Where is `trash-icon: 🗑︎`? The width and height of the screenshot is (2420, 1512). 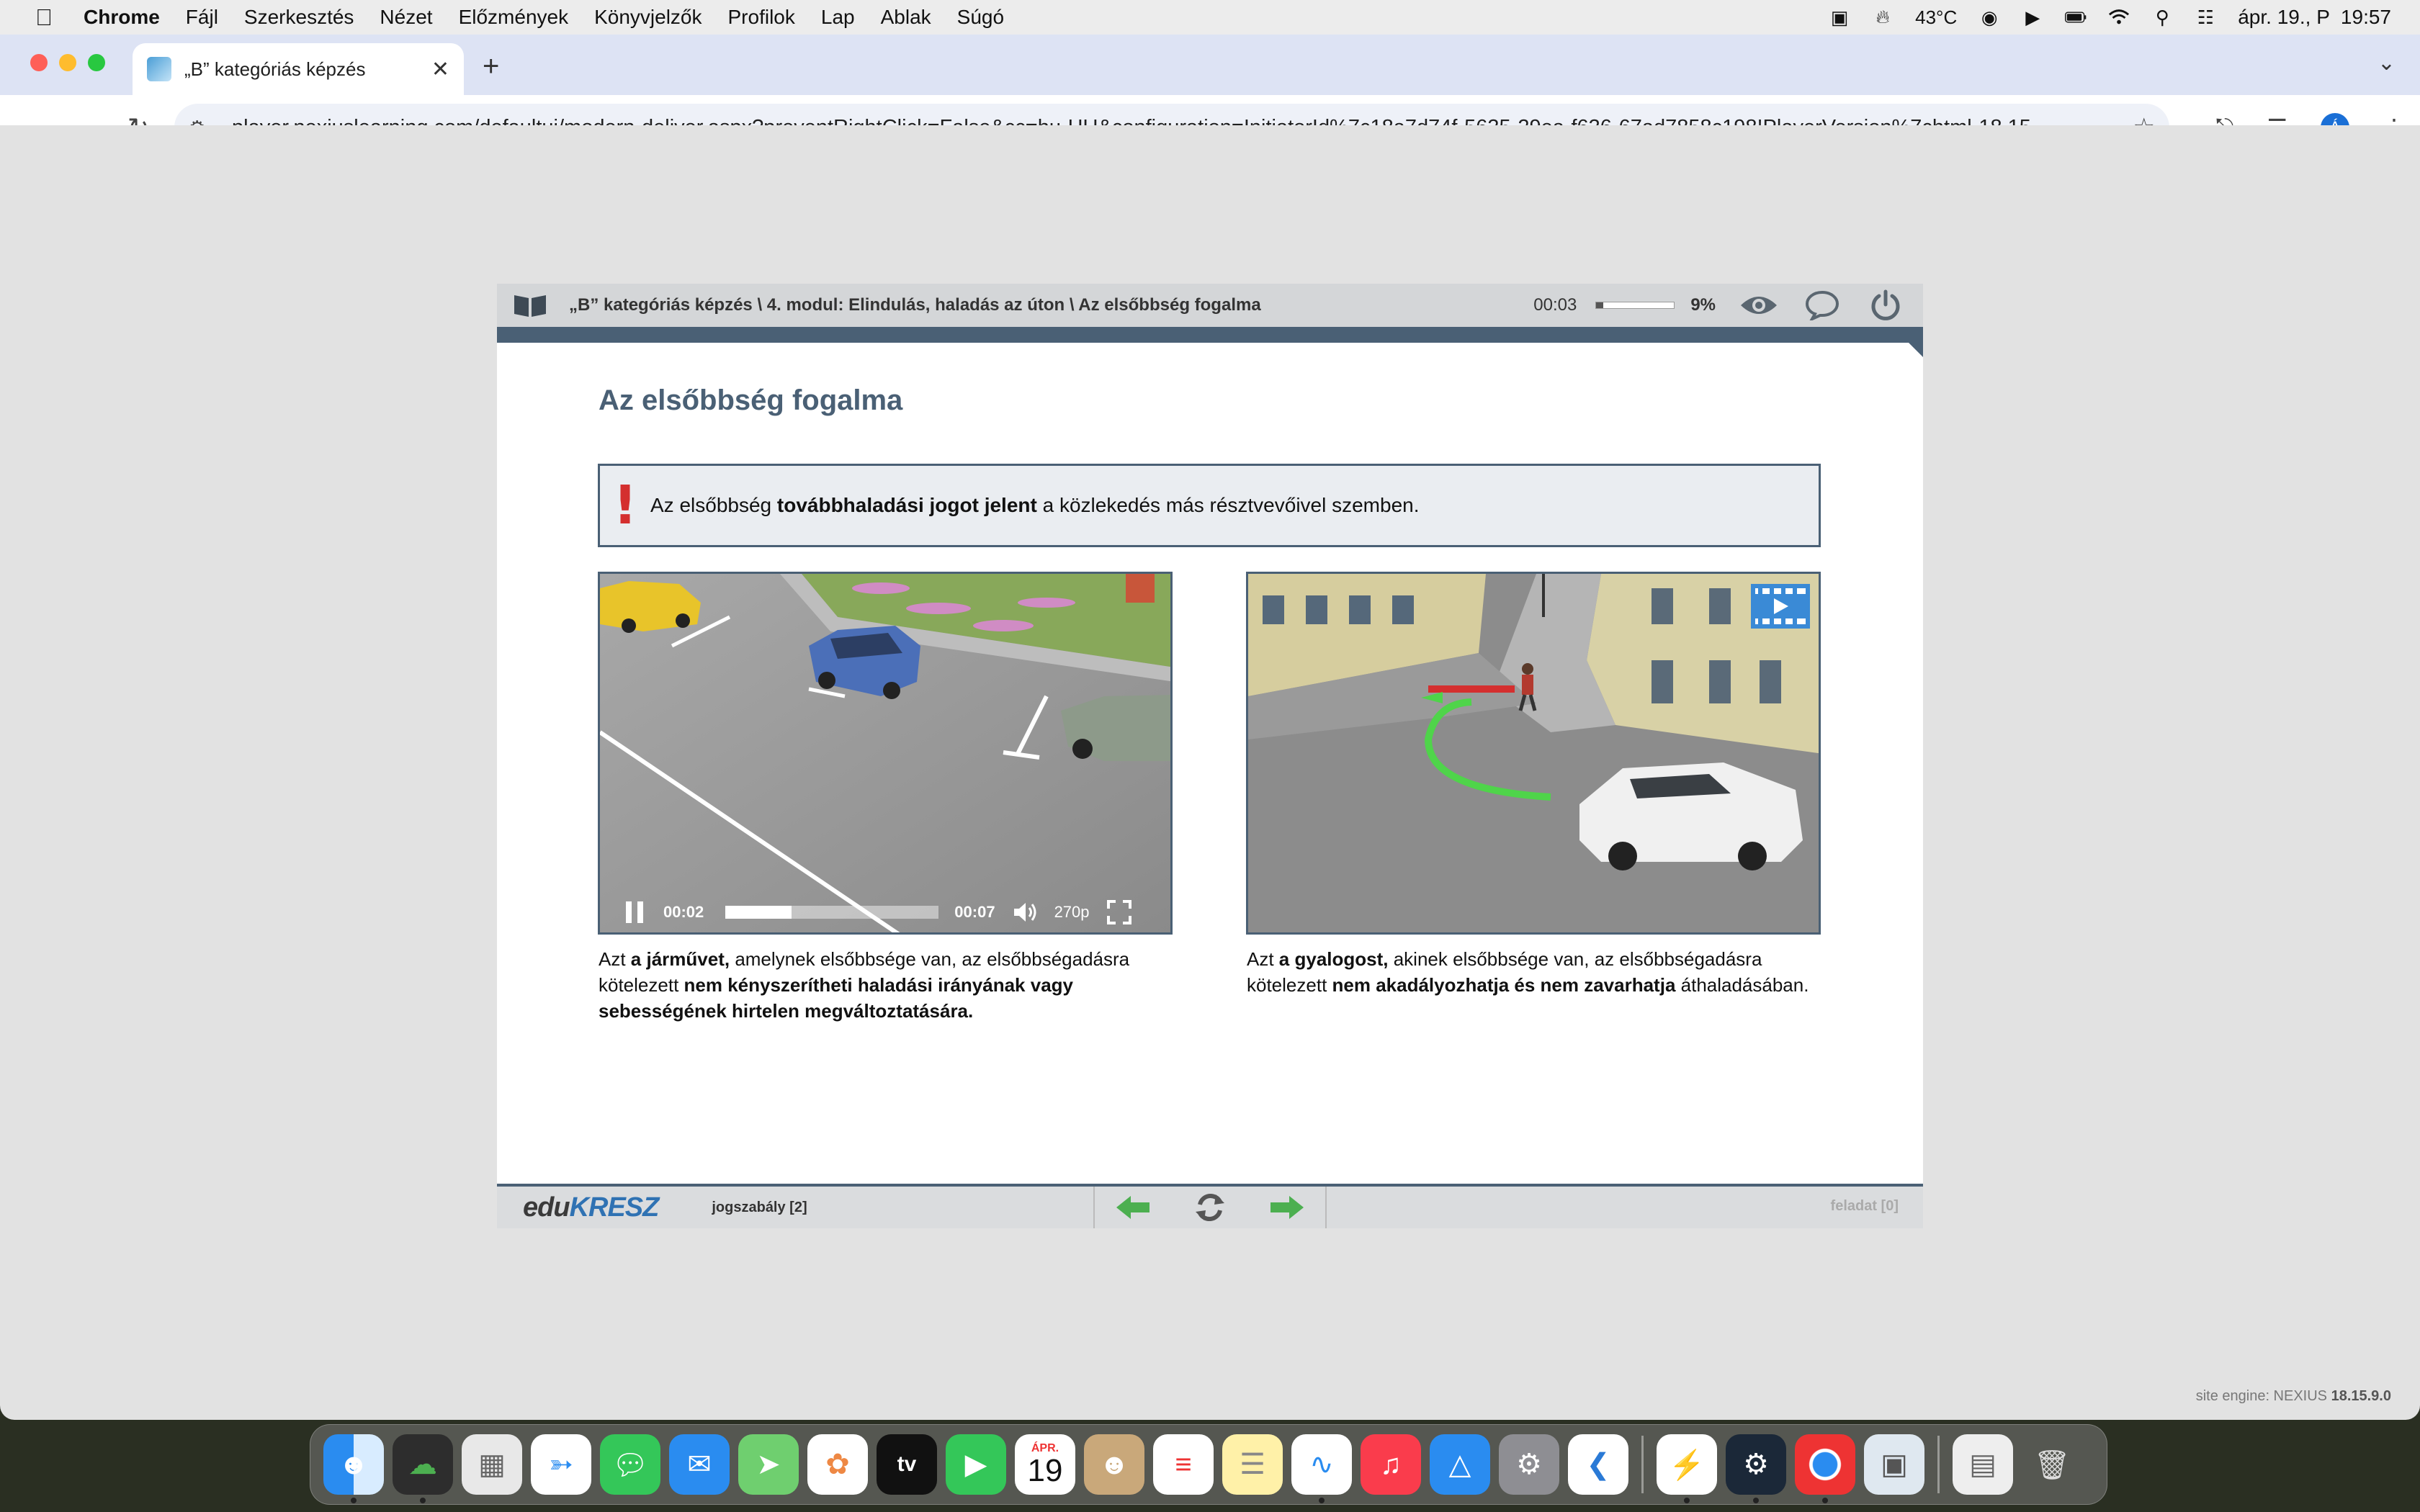 trash-icon: 🗑︎ is located at coordinates (2052, 1464).